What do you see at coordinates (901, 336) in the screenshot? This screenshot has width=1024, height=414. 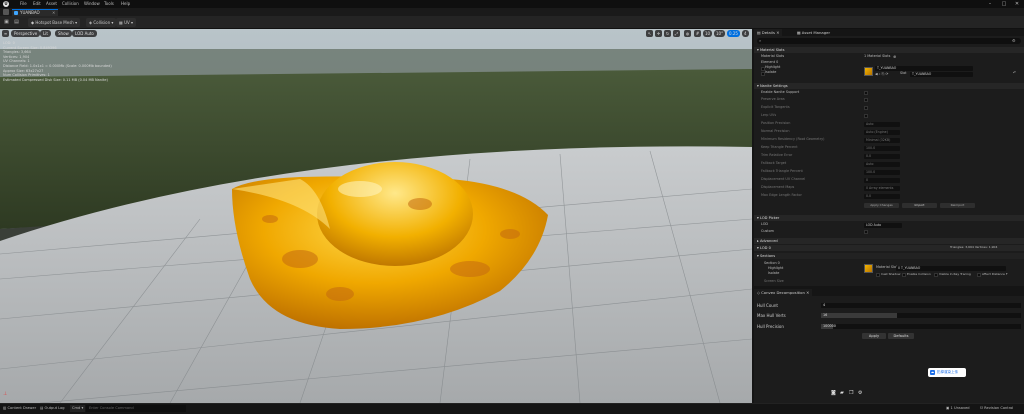 I see `defaults-button: Defaults` at bounding box center [901, 336].